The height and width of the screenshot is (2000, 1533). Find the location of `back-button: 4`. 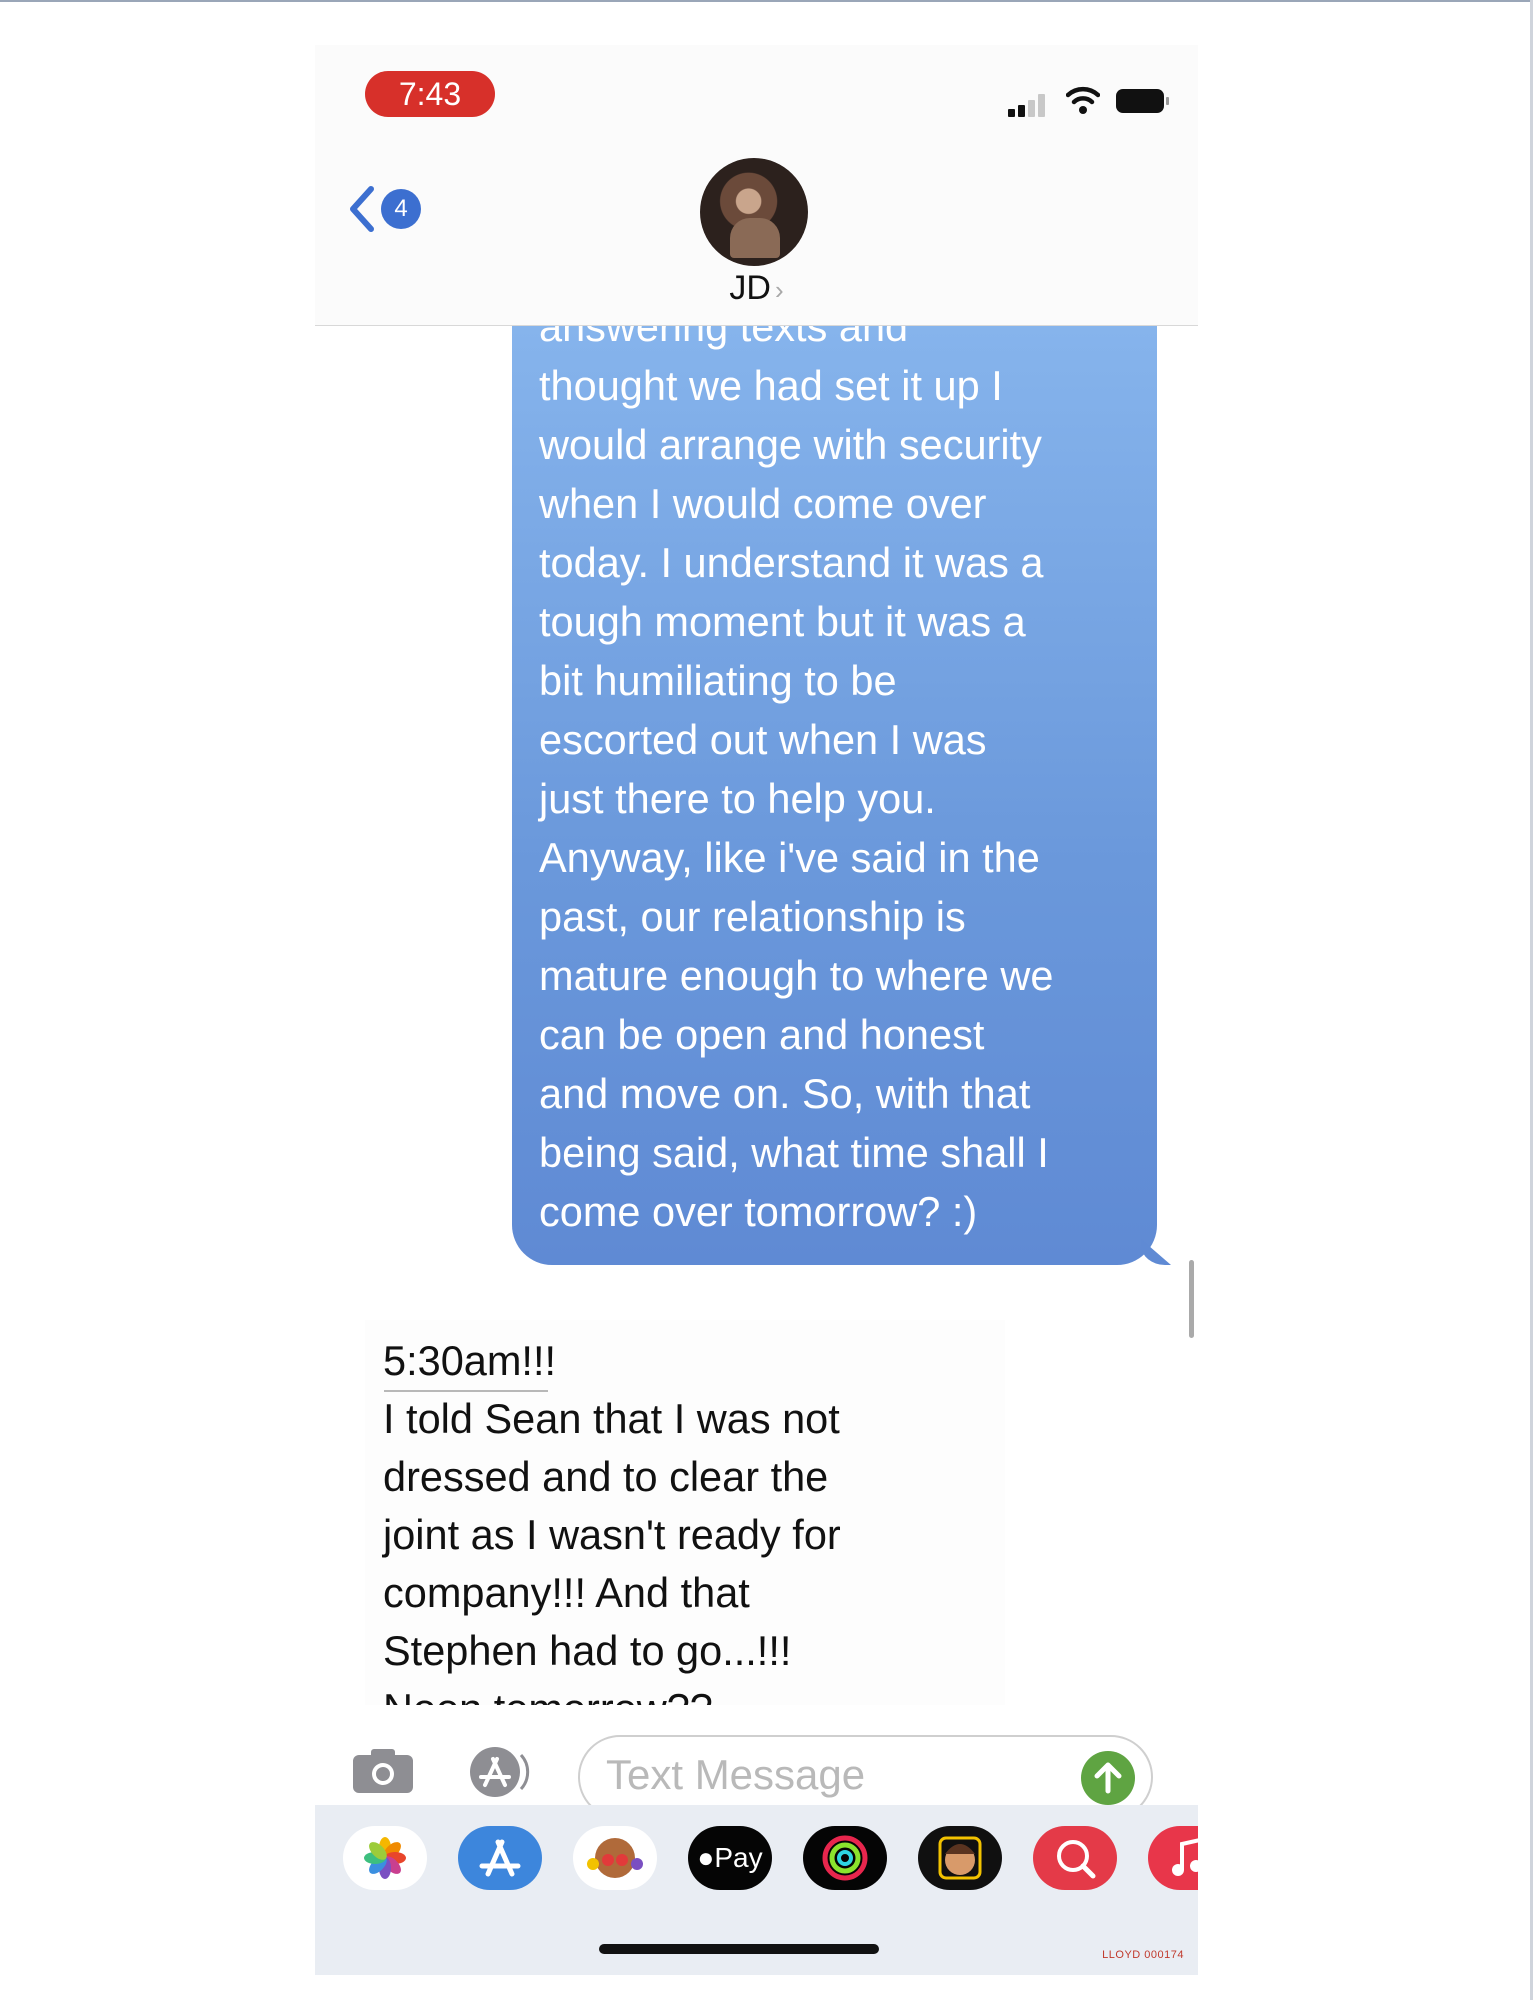

back-button: 4 is located at coordinates (387, 215).